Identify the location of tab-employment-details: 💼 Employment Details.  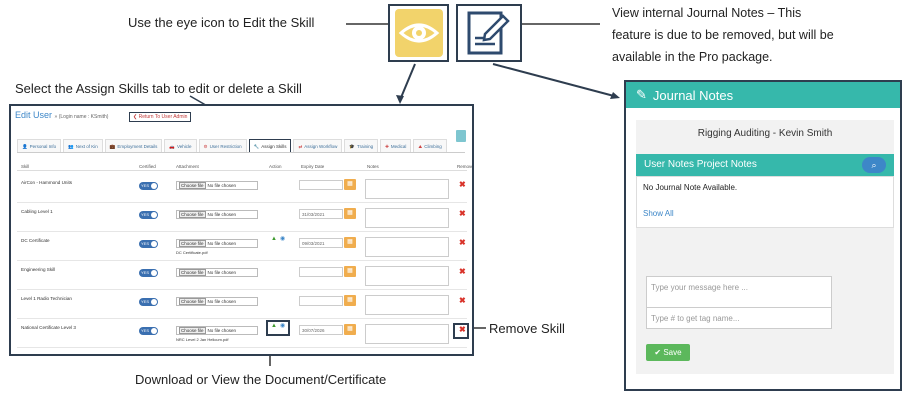
(133, 145).